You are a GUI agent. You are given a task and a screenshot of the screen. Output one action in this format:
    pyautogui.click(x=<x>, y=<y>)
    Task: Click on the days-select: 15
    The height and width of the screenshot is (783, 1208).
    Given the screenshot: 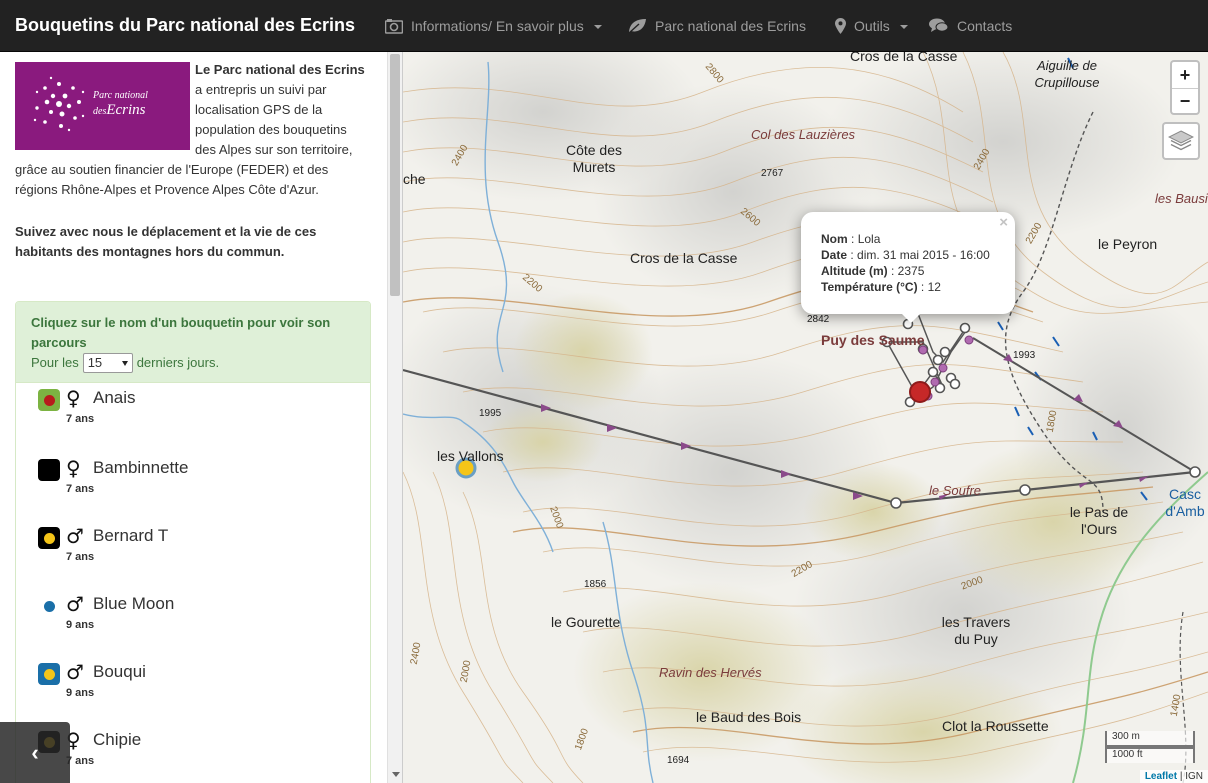 What is the action you would take?
    pyautogui.click(x=107, y=363)
    